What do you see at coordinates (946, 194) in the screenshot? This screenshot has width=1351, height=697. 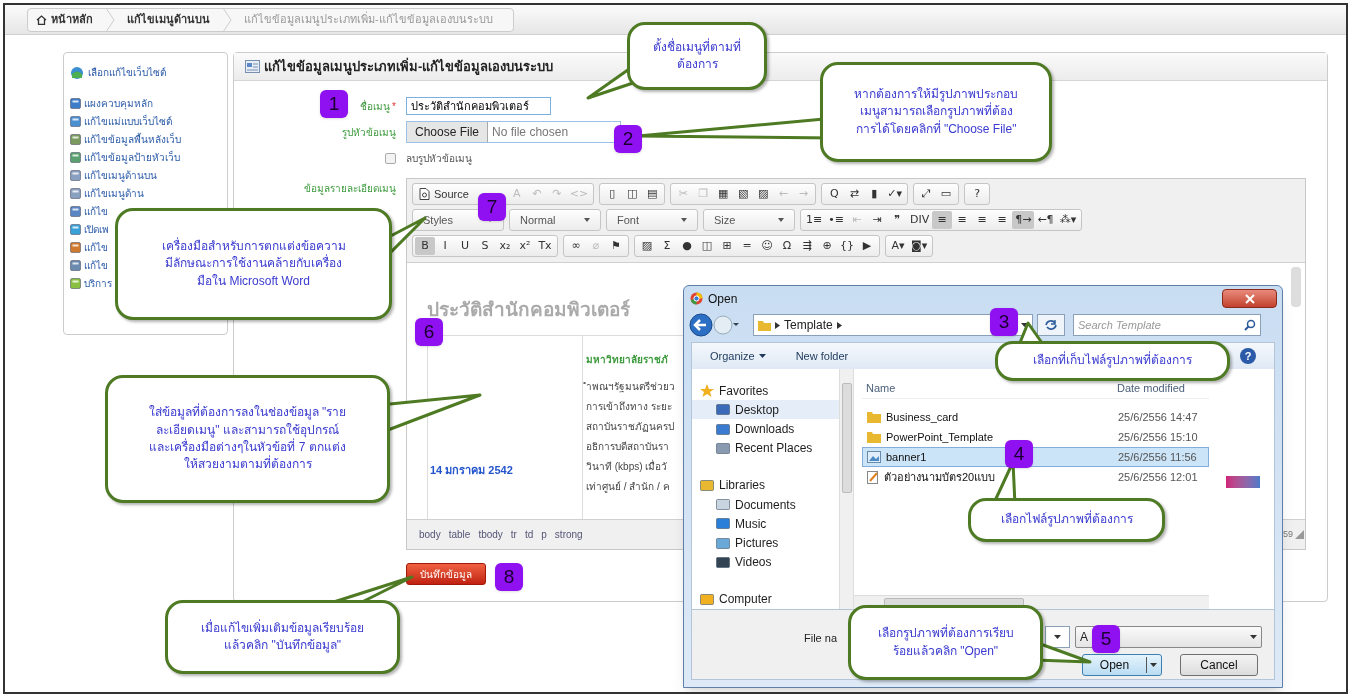 I see `toolbar-button: ▭` at bounding box center [946, 194].